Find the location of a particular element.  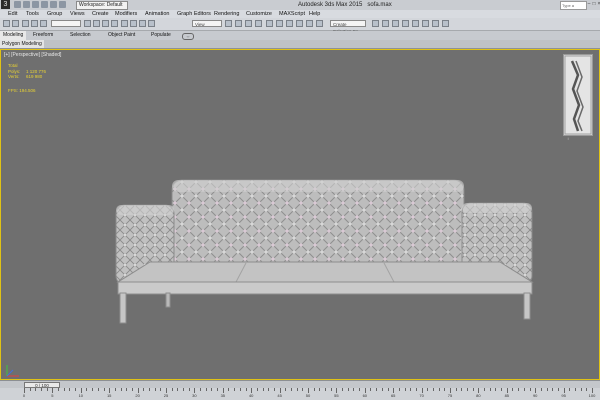

track-tick-label: 30 is located at coordinates (194, 395).